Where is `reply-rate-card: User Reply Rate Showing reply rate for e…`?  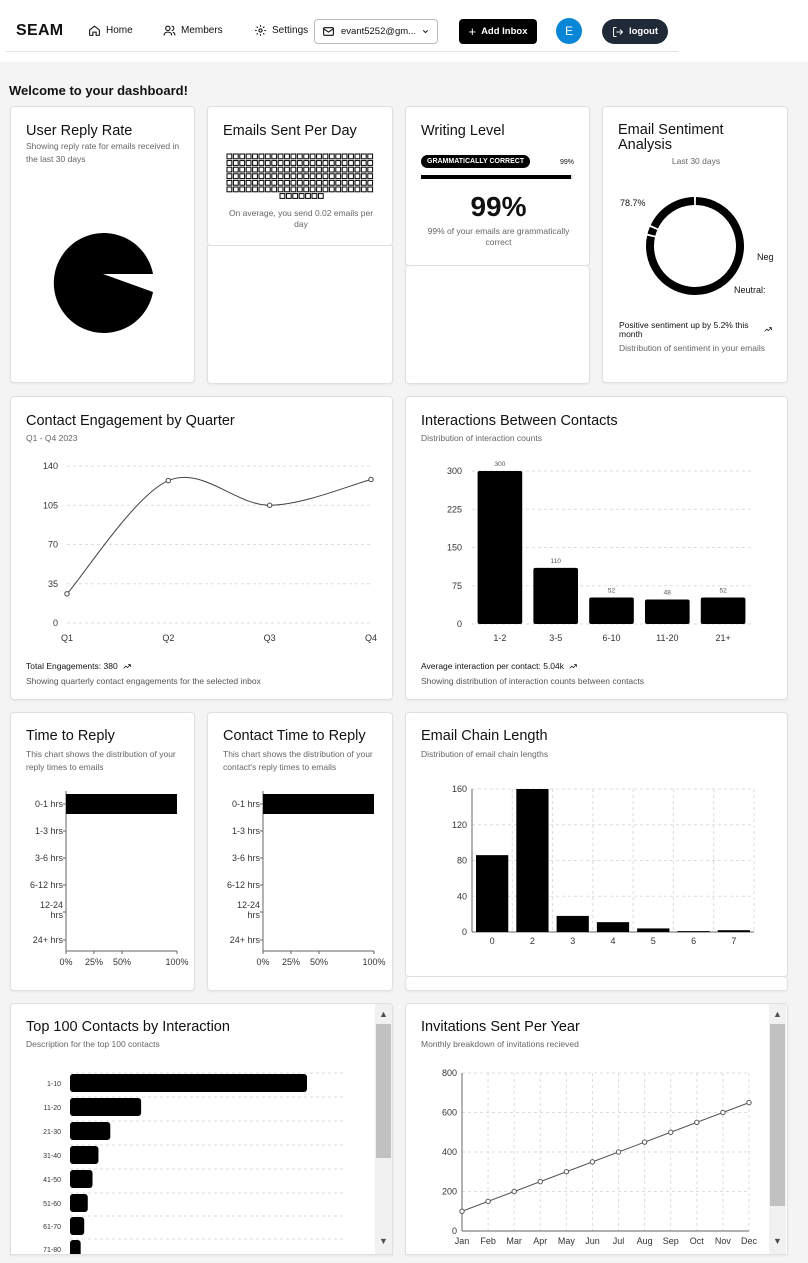
reply-rate-card: User Reply Rate Showing reply rate for e… is located at coordinates (102, 244).